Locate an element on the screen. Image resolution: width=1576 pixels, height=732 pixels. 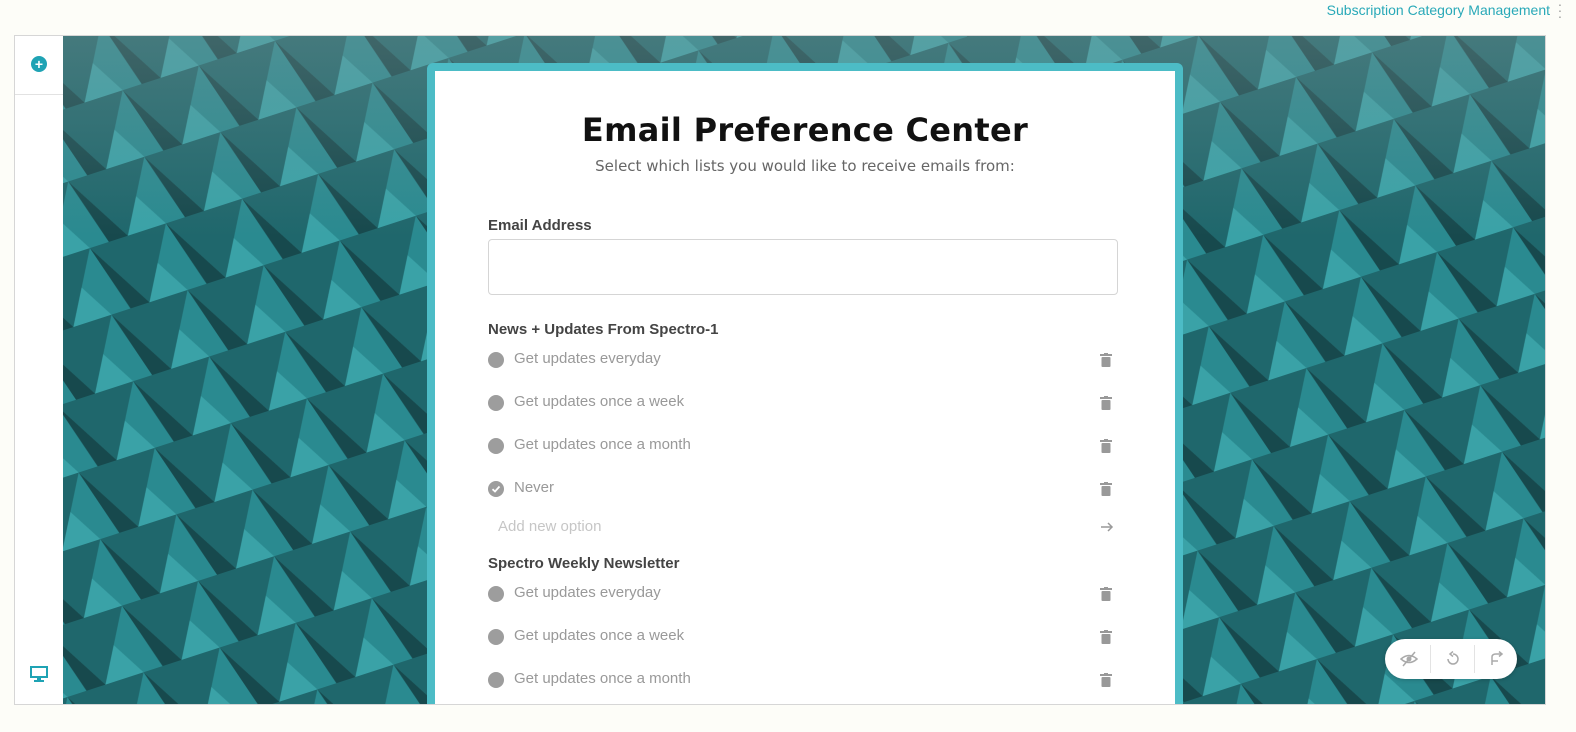
option-label: Never is located at coordinates (534, 487).